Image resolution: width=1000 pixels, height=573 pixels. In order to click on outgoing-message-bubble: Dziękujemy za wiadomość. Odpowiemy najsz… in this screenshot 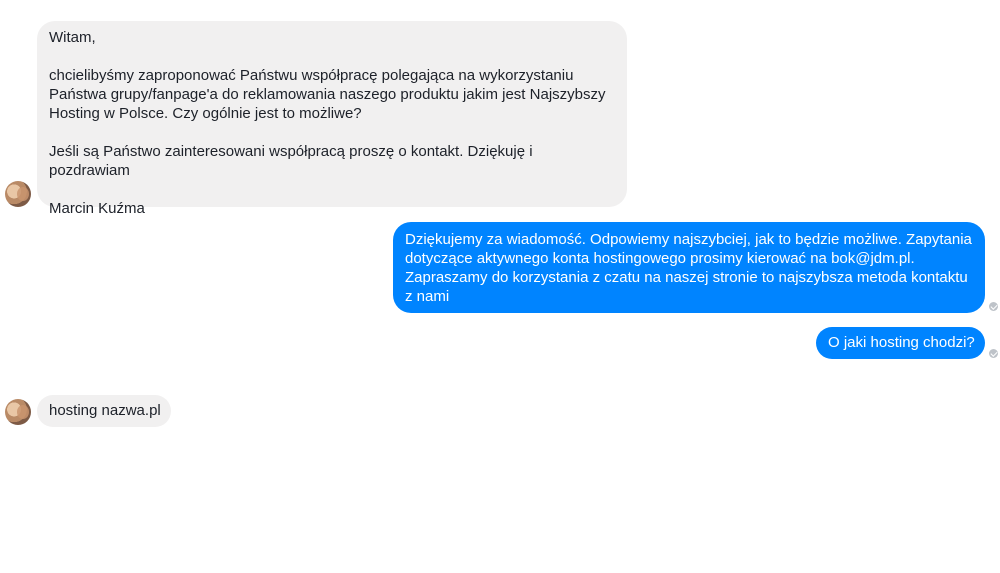, I will do `click(689, 267)`.